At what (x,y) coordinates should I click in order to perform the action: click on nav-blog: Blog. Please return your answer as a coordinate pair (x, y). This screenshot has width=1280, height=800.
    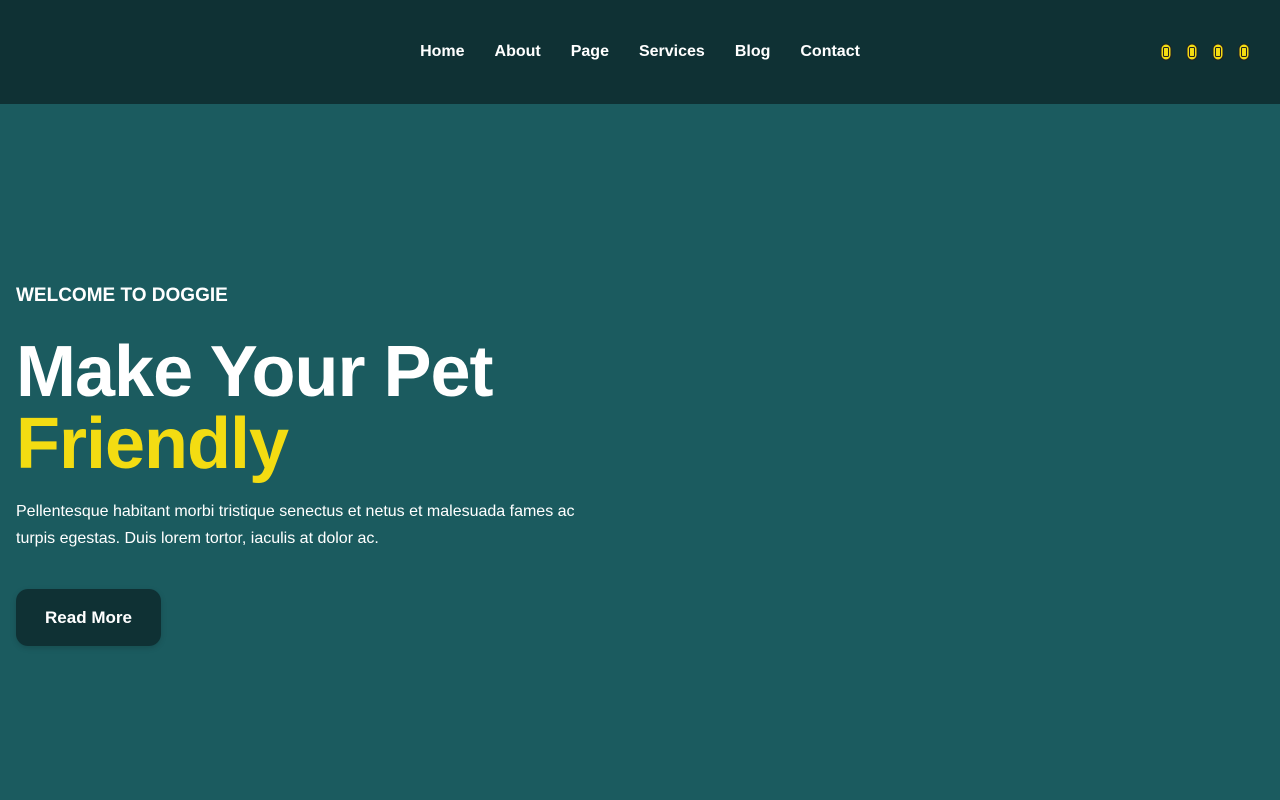
    Looking at the image, I should click on (753, 52).